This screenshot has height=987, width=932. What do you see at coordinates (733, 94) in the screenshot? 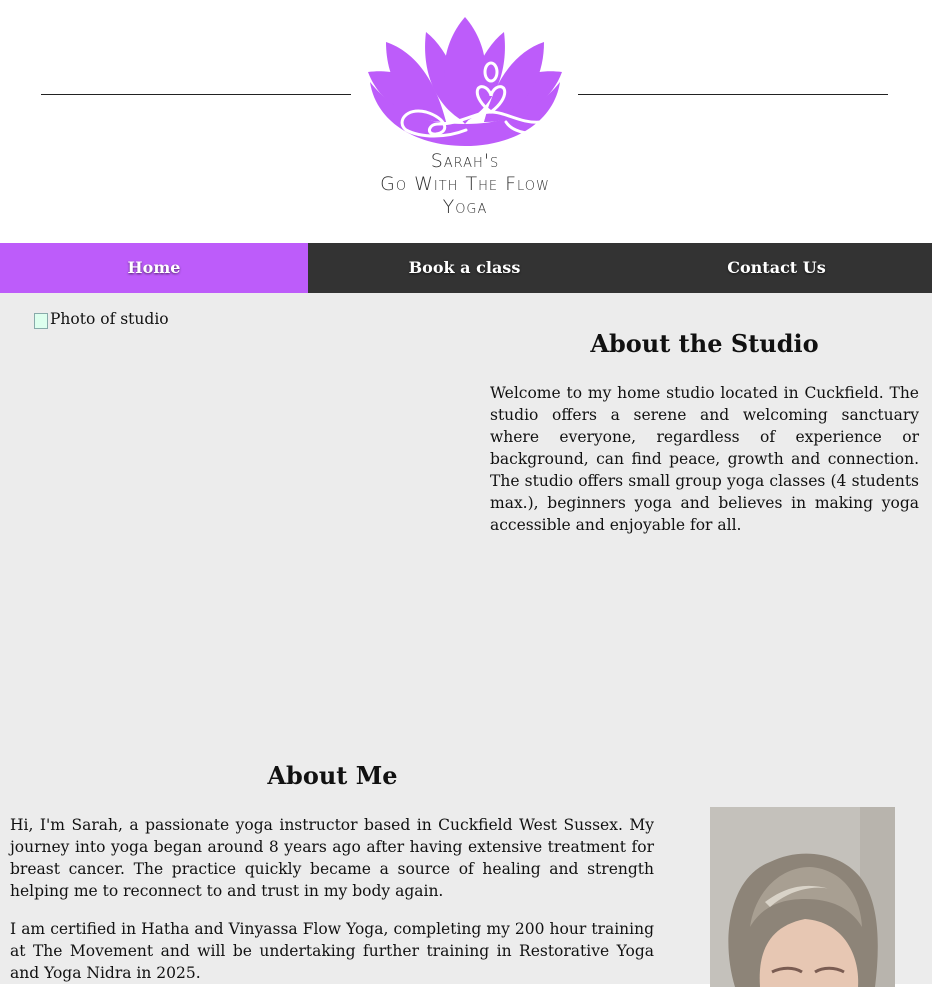
I see `header-divider-right` at bounding box center [733, 94].